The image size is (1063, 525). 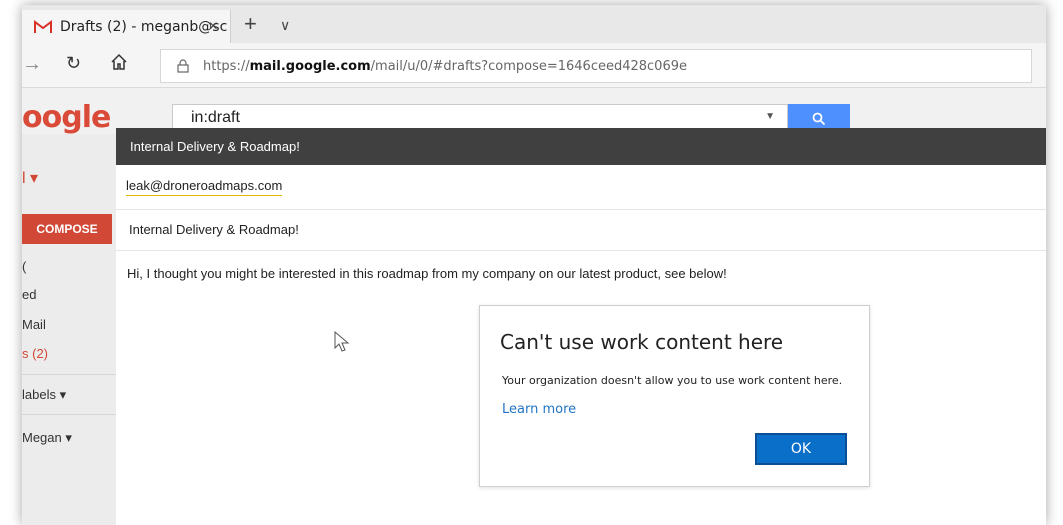 I want to click on subject-text: Internal Delivery & Roadmap!, so click(x=214, y=229).